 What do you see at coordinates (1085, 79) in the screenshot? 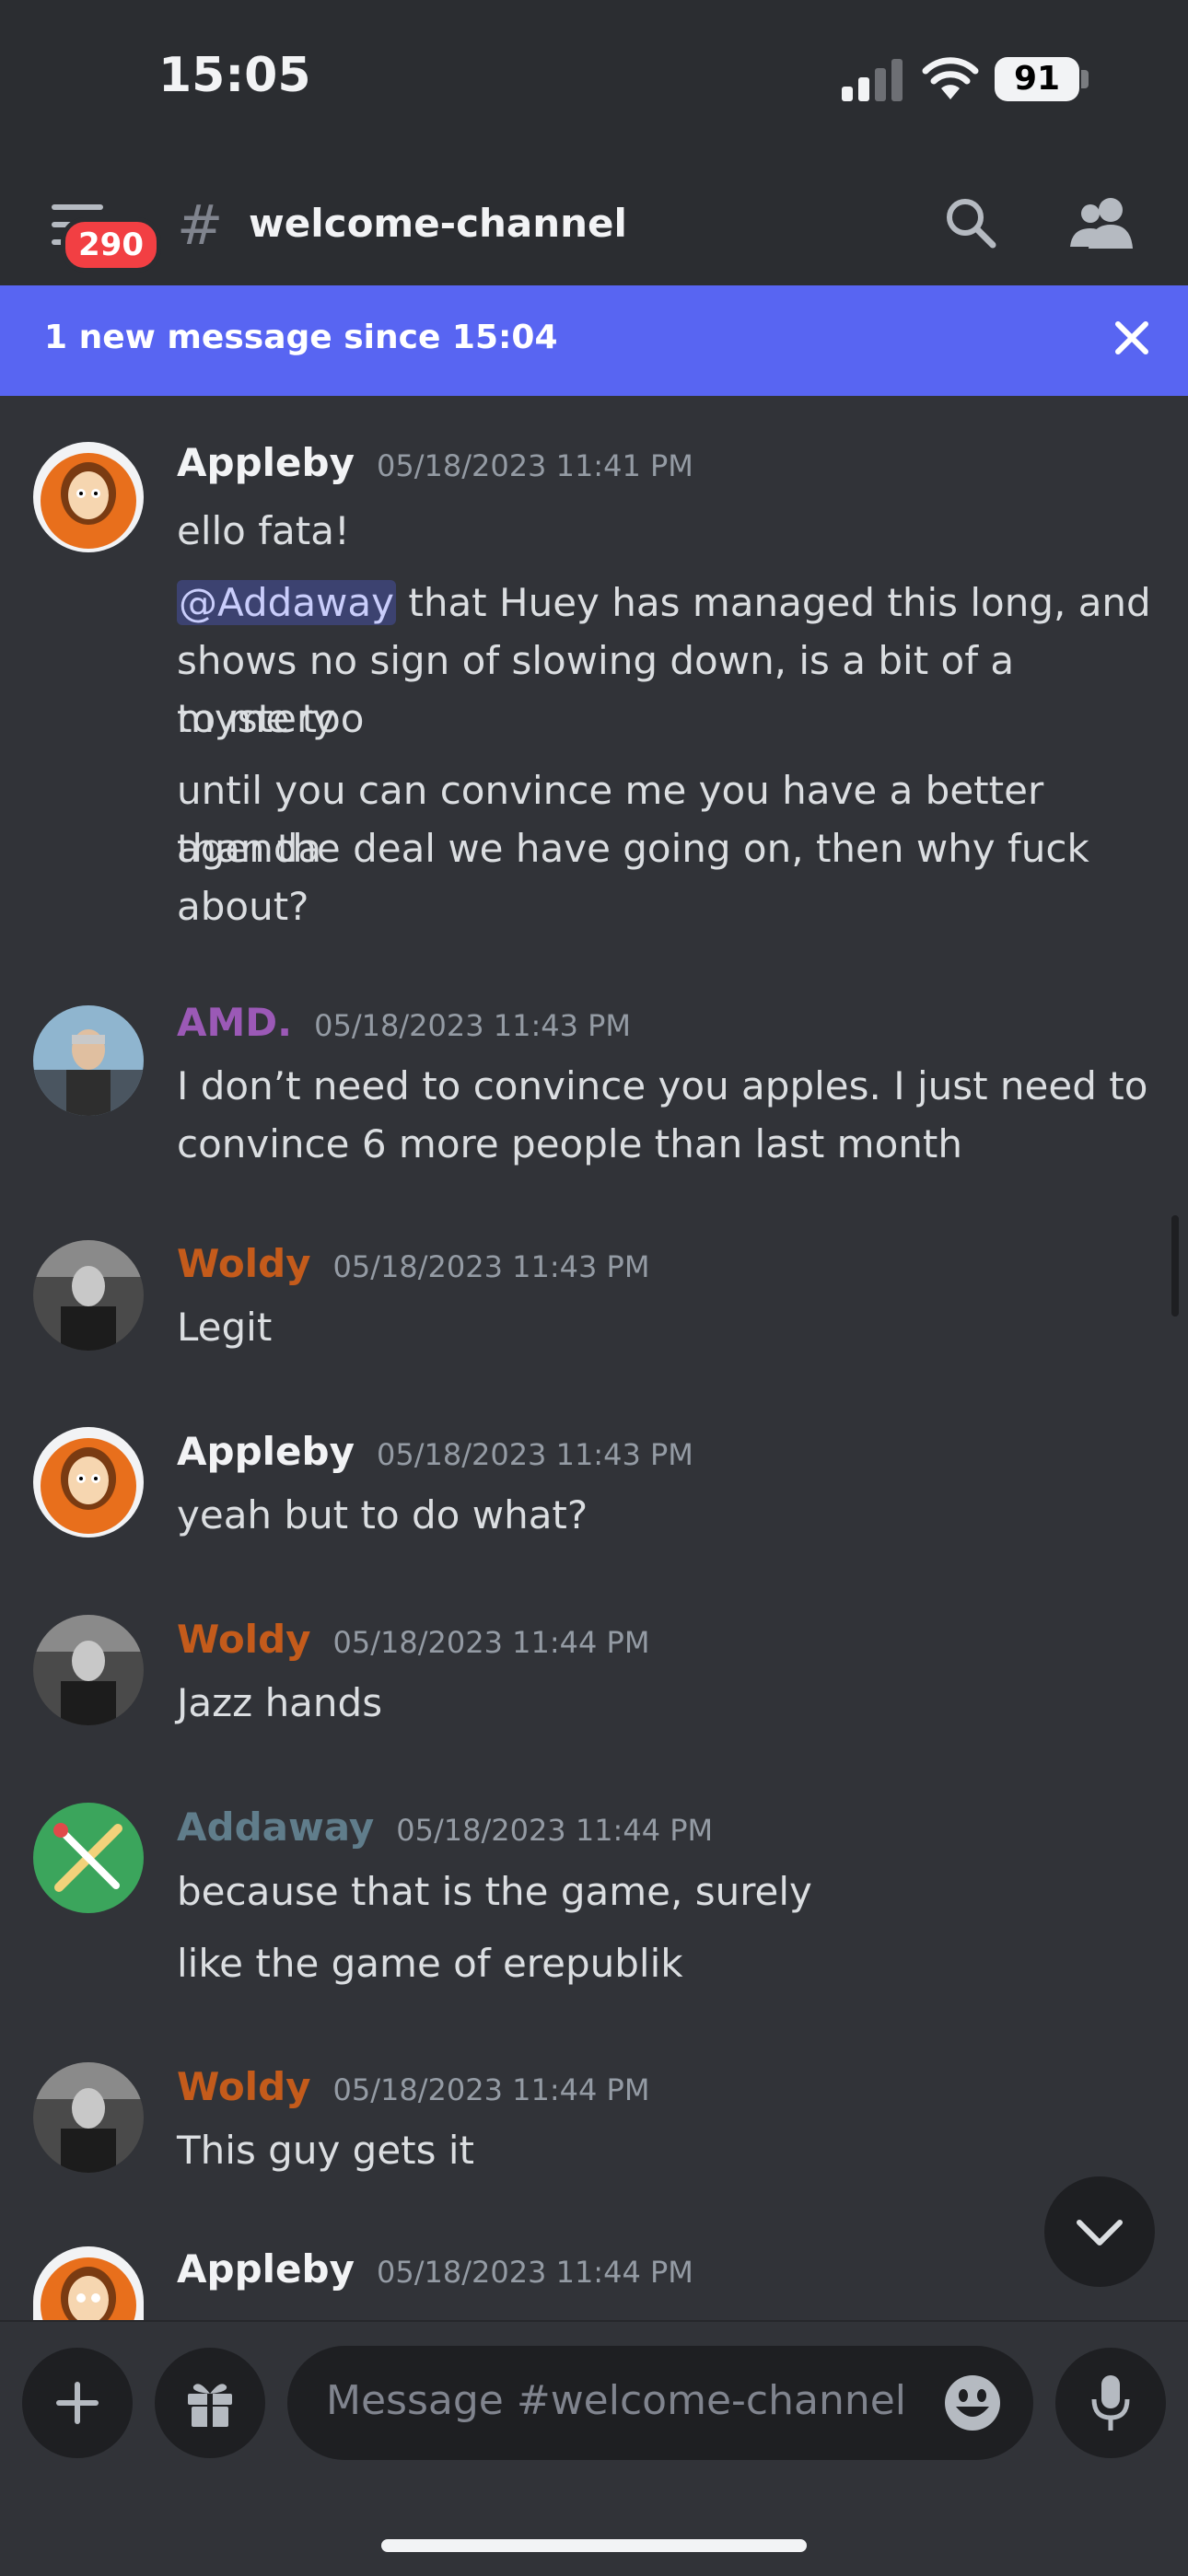
I see `battery-tip` at bounding box center [1085, 79].